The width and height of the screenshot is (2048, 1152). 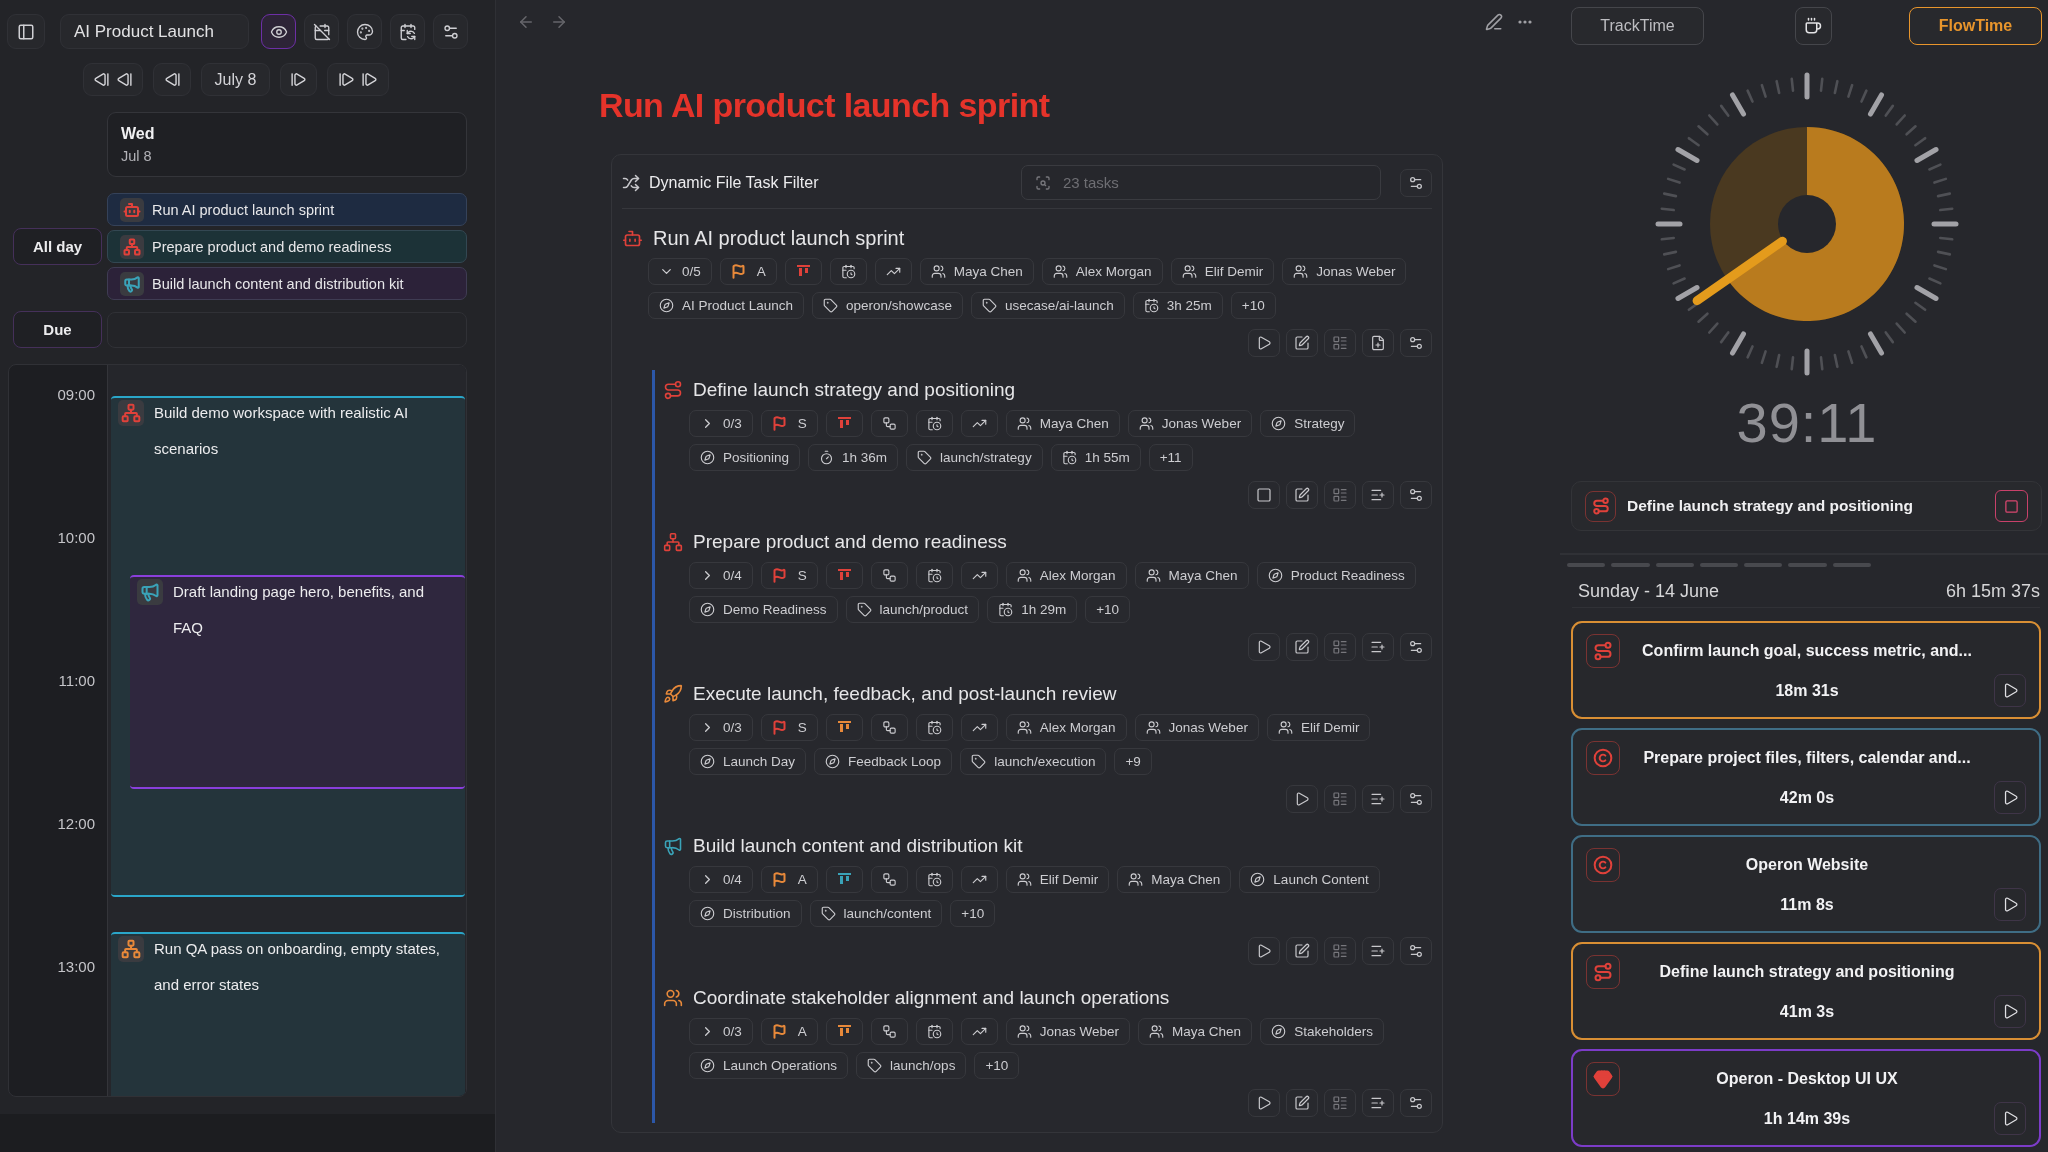 I want to click on jump-back-button, so click(x=113, y=79).